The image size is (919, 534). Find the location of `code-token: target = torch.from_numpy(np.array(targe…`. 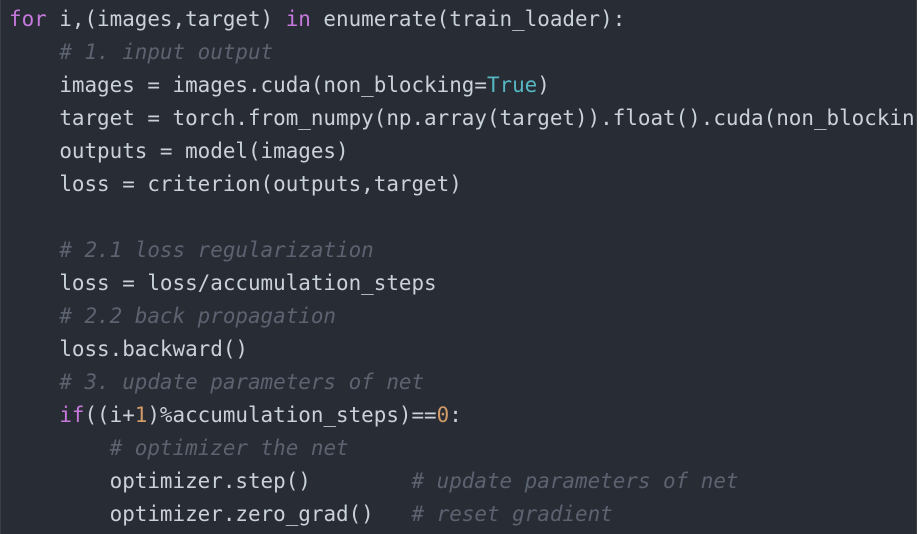

code-token: target = torch.from_numpy(np.array(targe… is located at coordinates (487, 118).